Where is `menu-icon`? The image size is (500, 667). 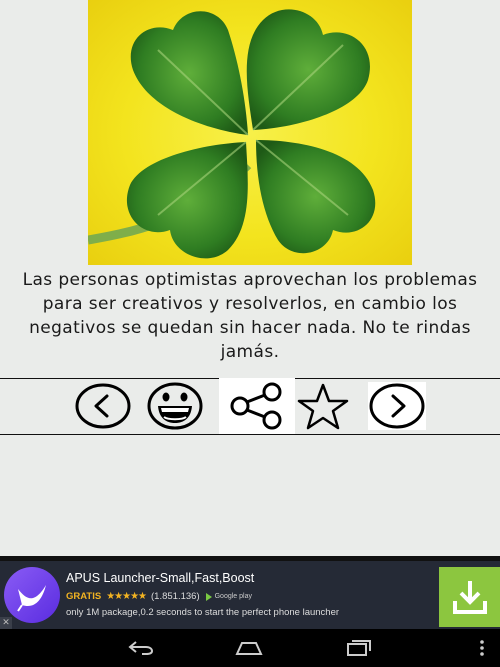 menu-icon is located at coordinates (482, 648).